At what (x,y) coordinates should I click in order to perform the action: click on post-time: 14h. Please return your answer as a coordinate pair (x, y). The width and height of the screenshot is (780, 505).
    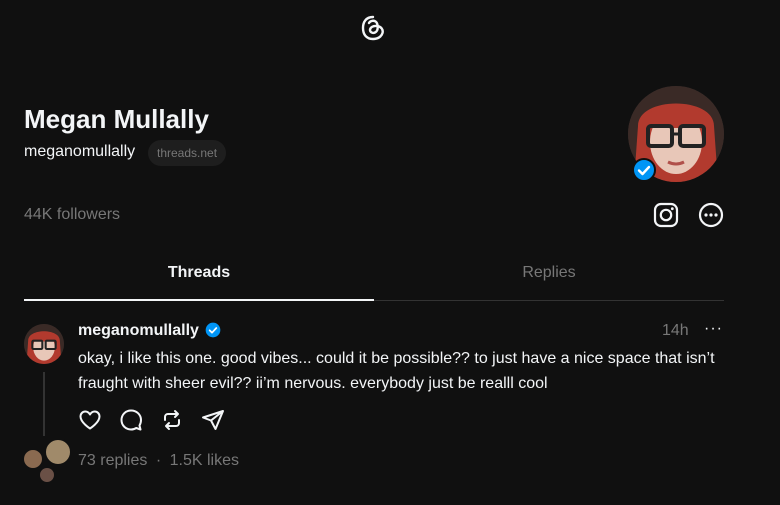
    Looking at the image, I should click on (675, 331).